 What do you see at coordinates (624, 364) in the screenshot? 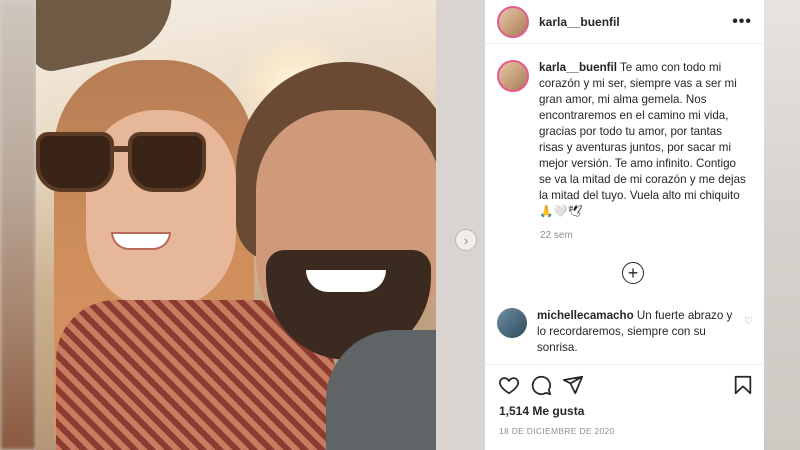
I see `divider` at bounding box center [624, 364].